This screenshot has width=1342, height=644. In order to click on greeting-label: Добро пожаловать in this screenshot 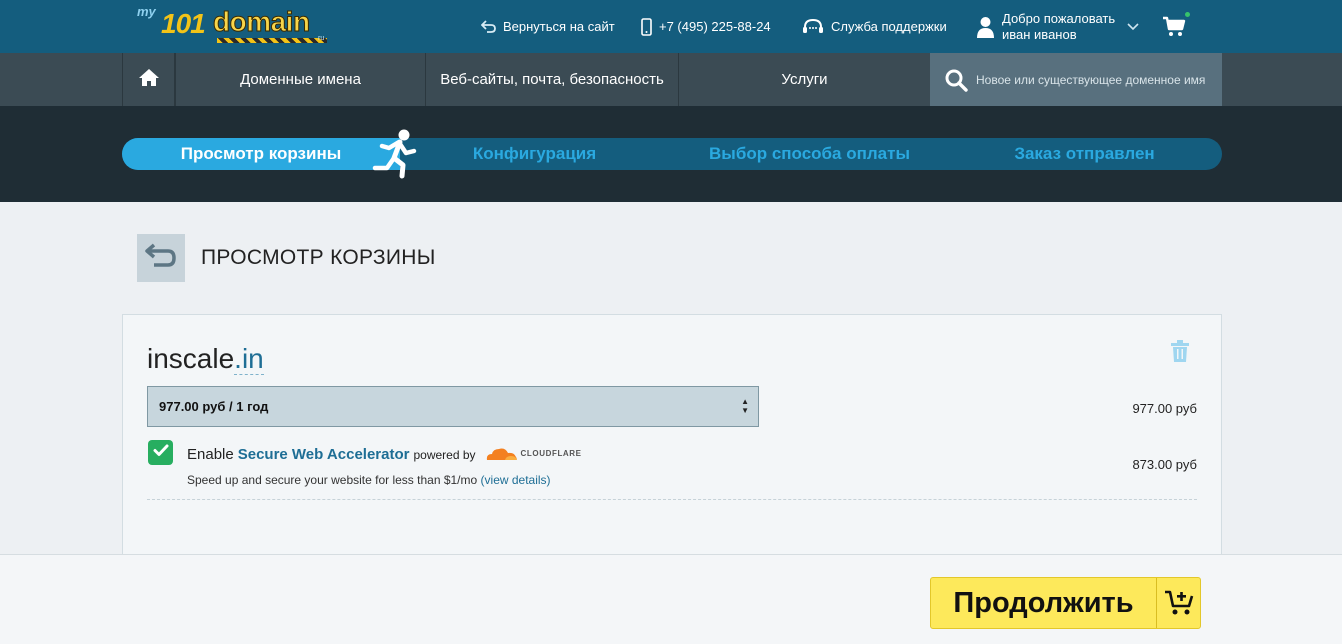, I will do `click(1059, 18)`.